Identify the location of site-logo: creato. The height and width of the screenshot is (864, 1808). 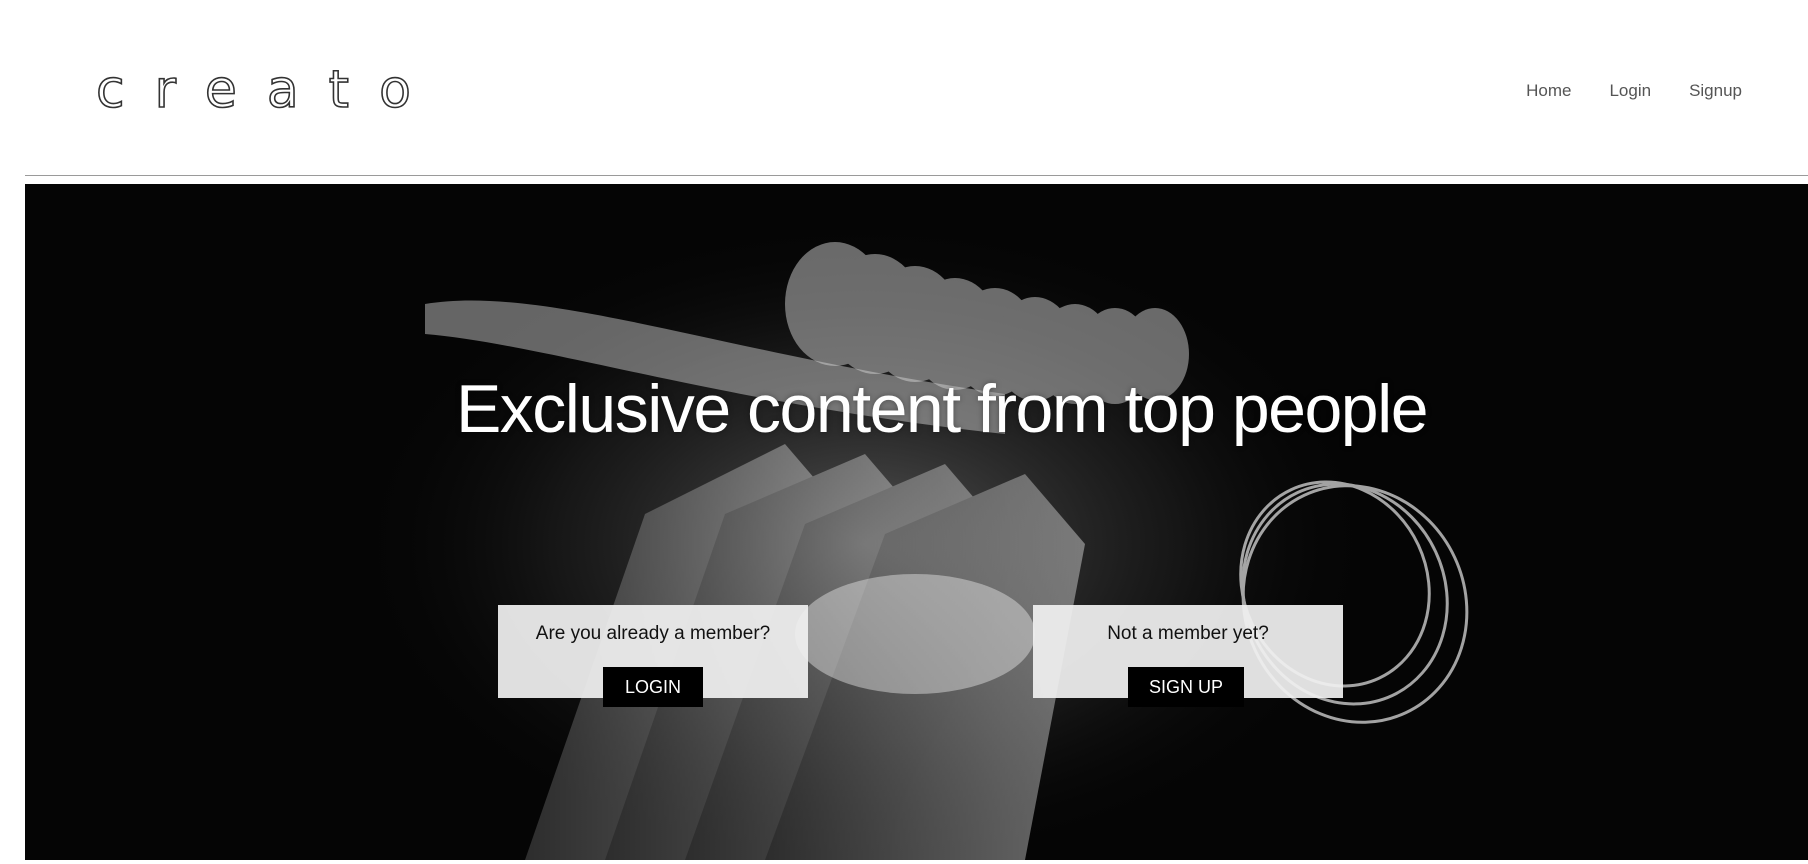
(268, 90).